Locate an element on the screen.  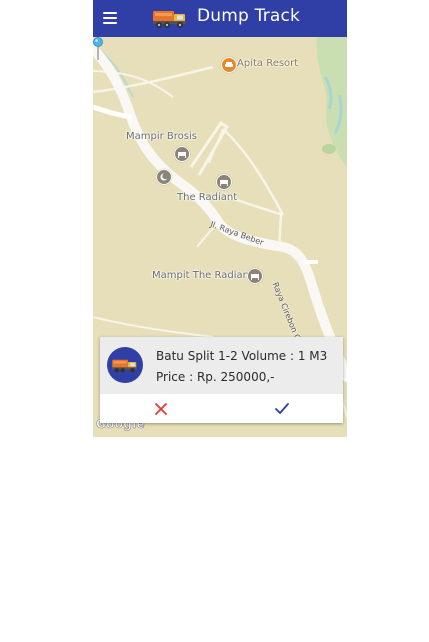
poi-label-the-radiant: The Radiant is located at coordinates (207, 197).